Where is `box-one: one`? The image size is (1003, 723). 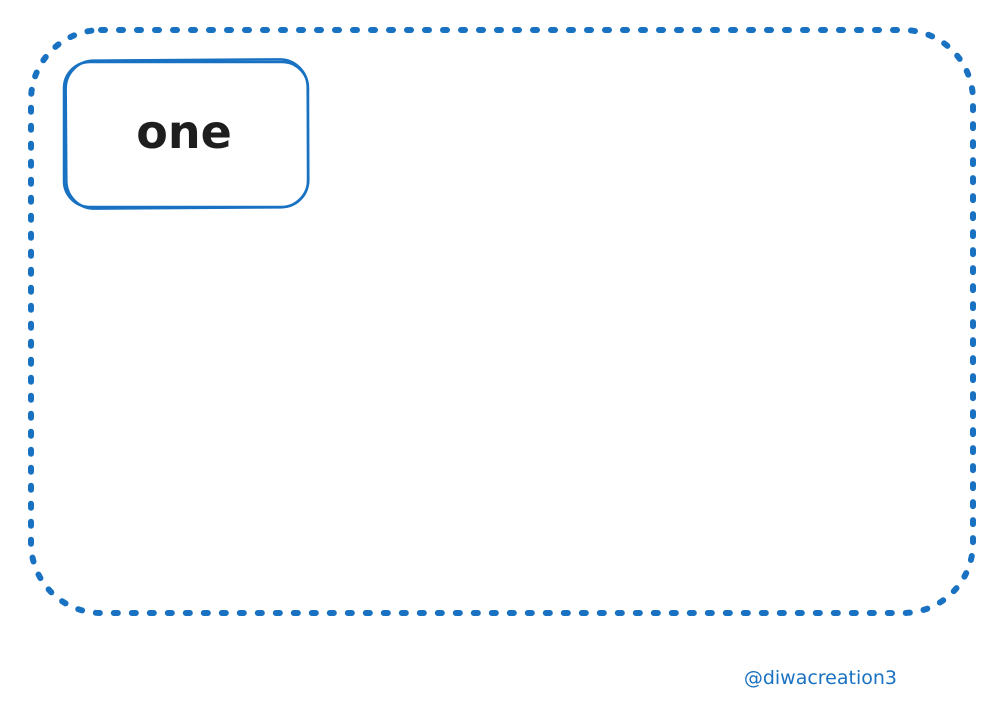 box-one: one is located at coordinates (186, 134).